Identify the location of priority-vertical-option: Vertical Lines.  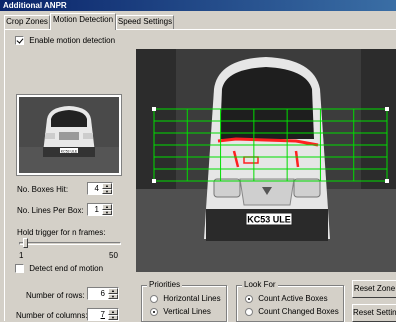
(180, 311).